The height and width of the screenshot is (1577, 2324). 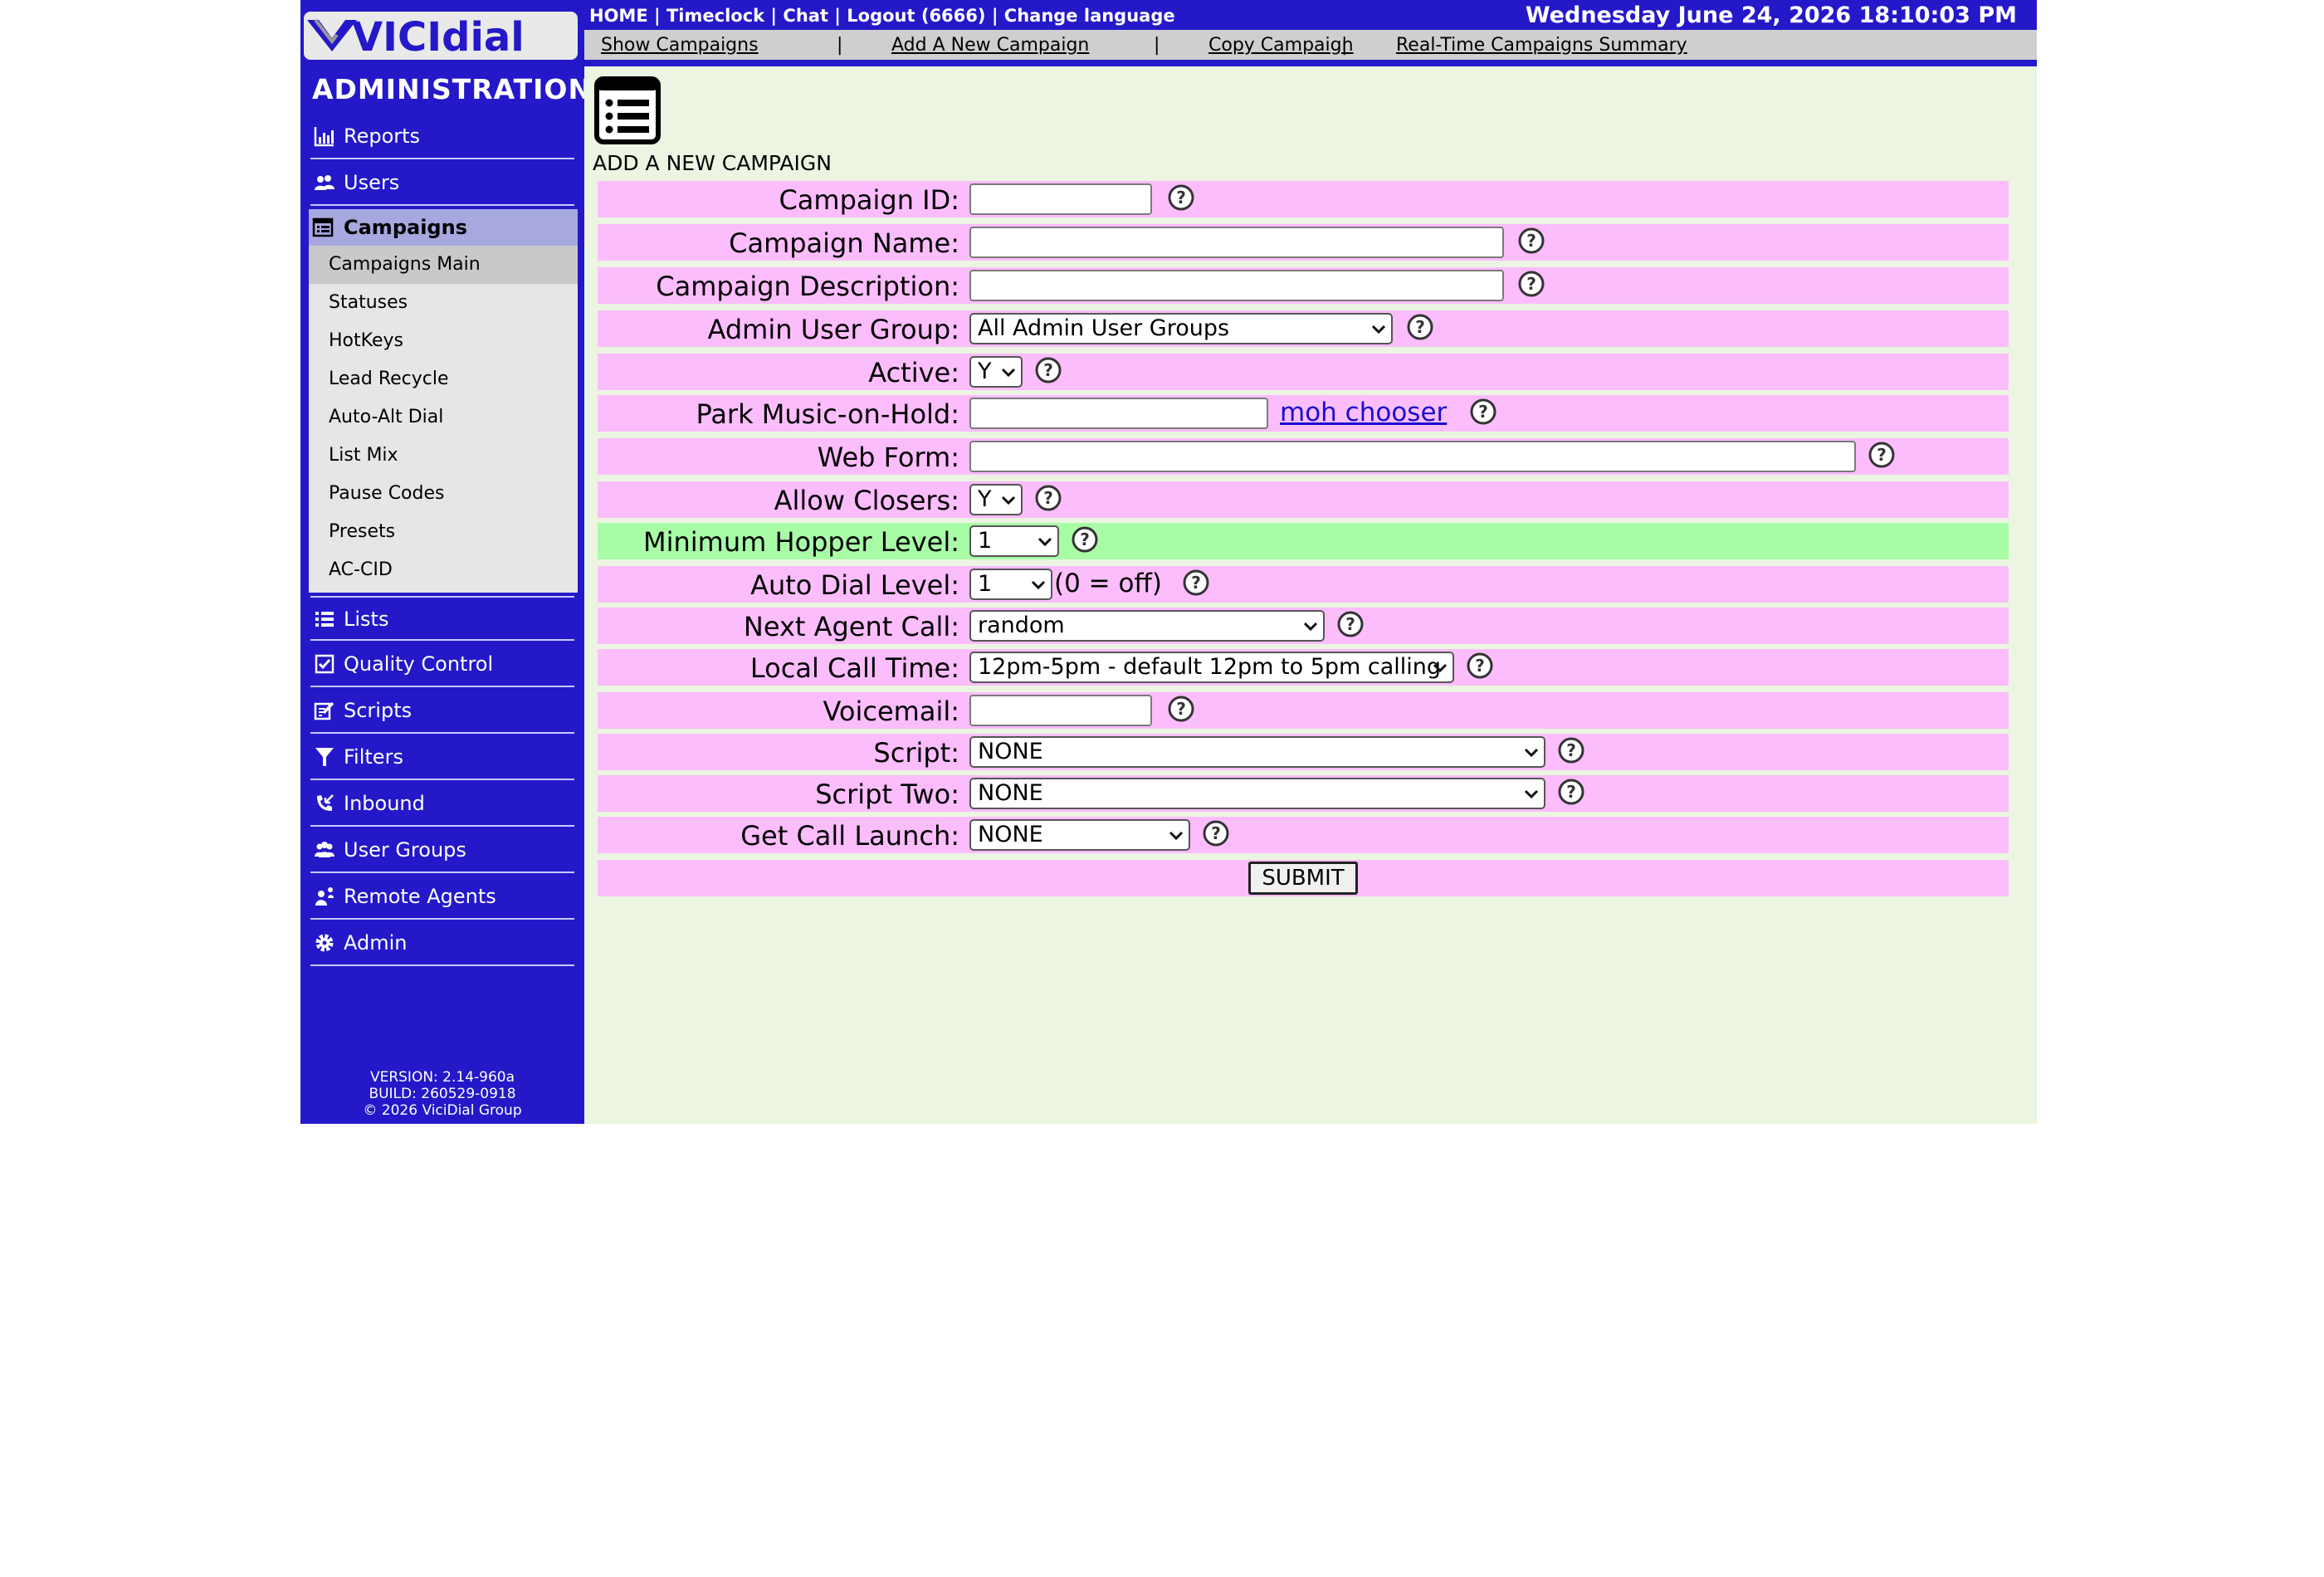 I want to click on realtime-campaigns-summary-link: Real-Time Campaigns Summary, so click(x=1541, y=45).